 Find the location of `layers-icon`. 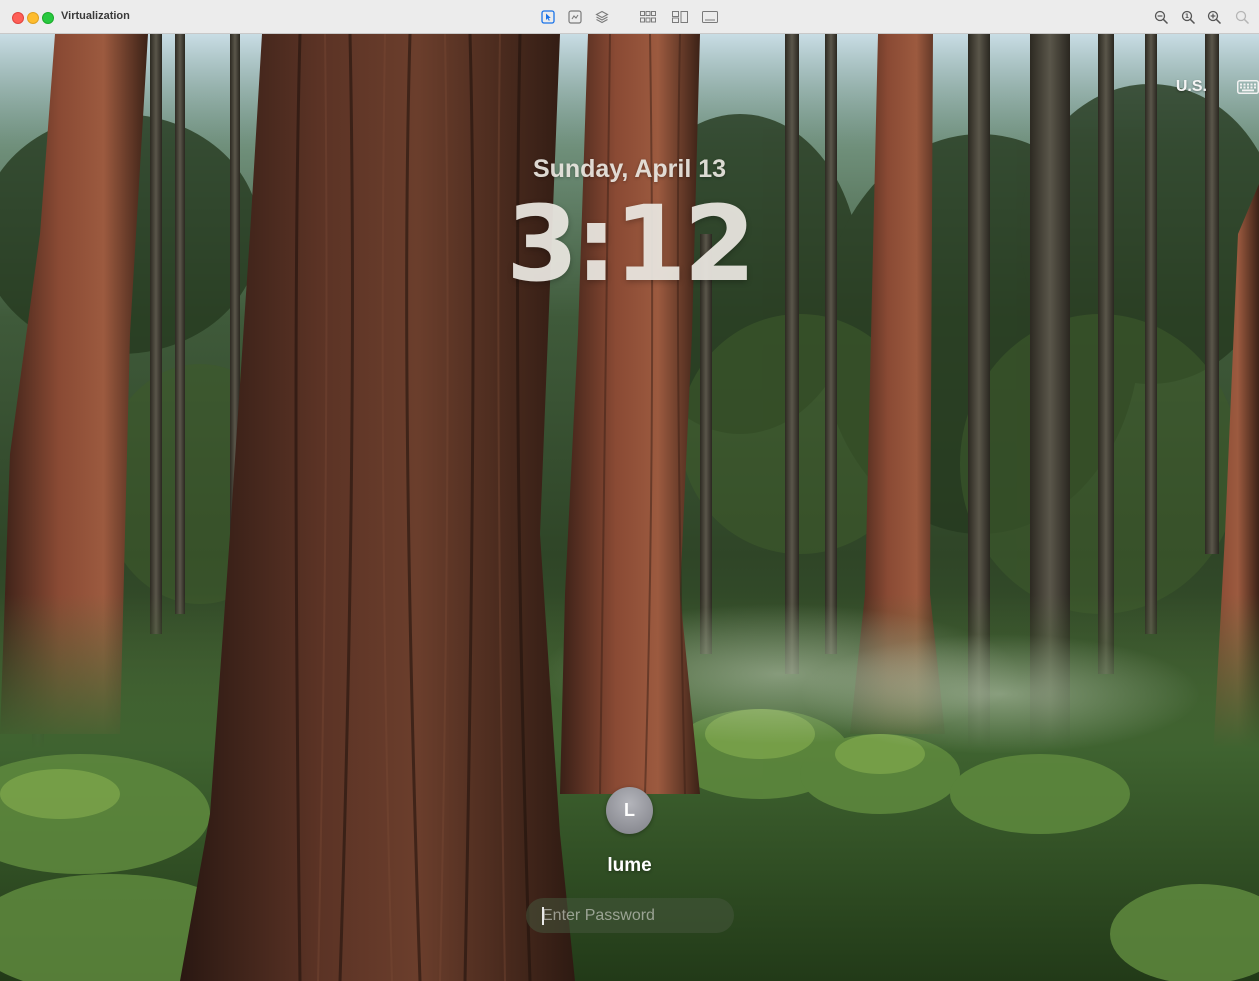

layers-icon is located at coordinates (602, 17).